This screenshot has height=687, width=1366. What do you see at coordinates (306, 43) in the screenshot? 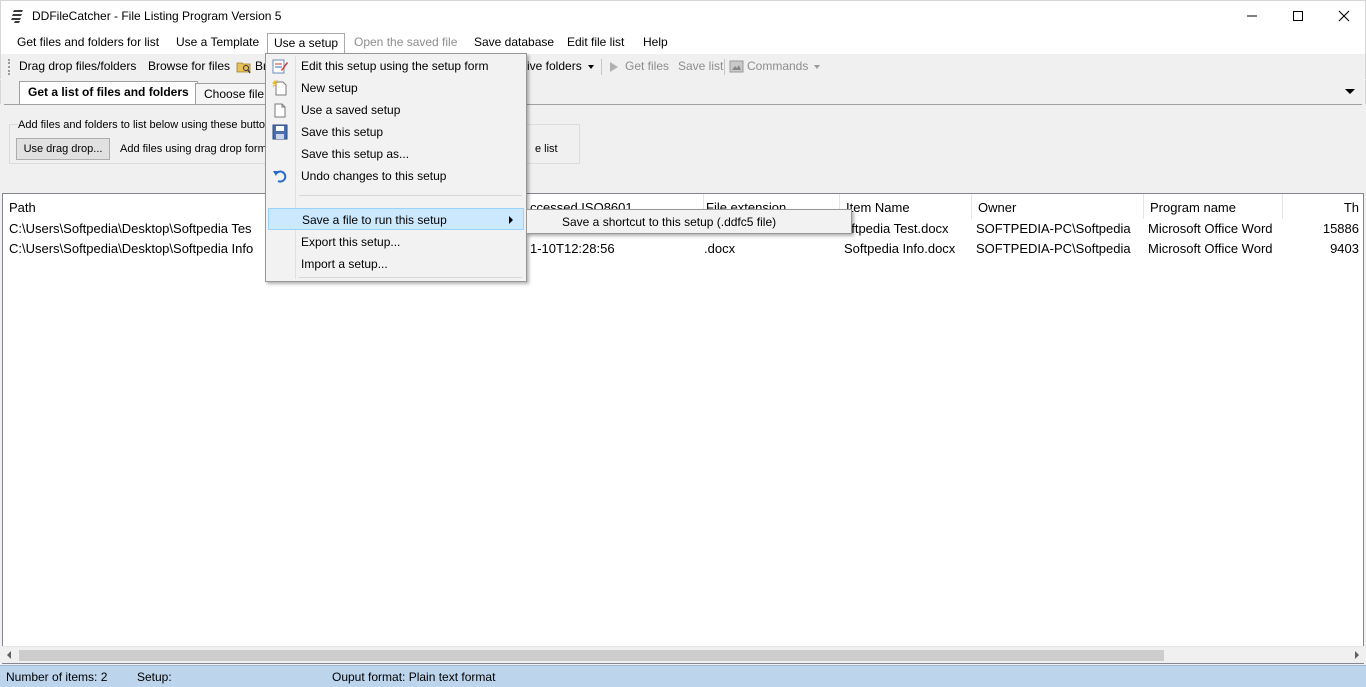
I see `menu-use-setup: Use a setup` at bounding box center [306, 43].